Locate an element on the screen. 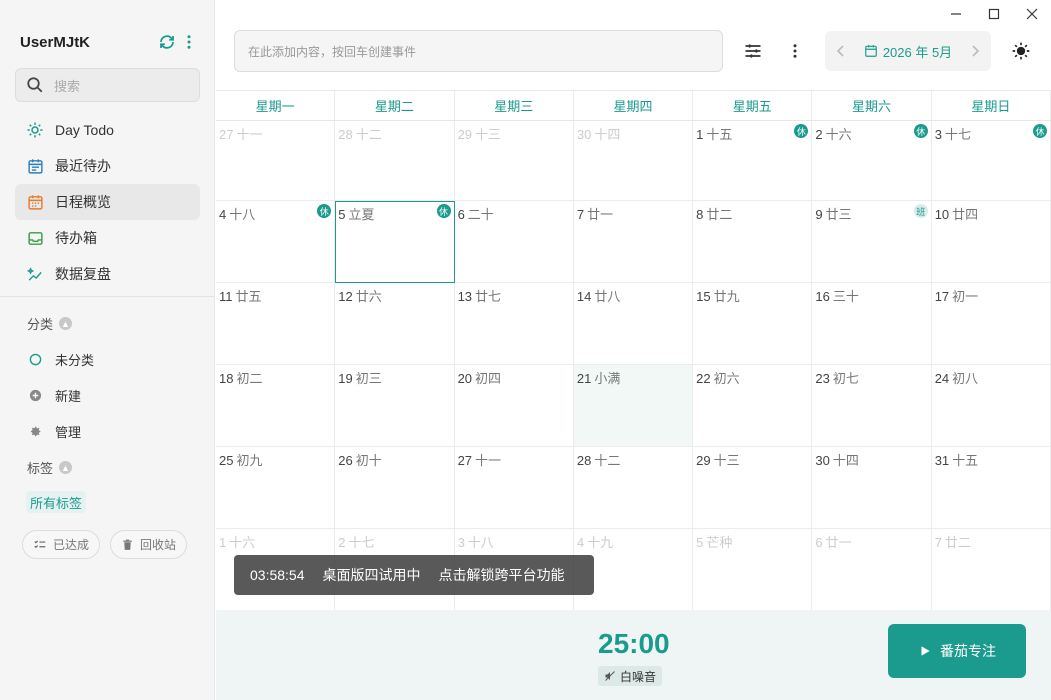  day-cell: 4 十八休 is located at coordinates (276, 242).